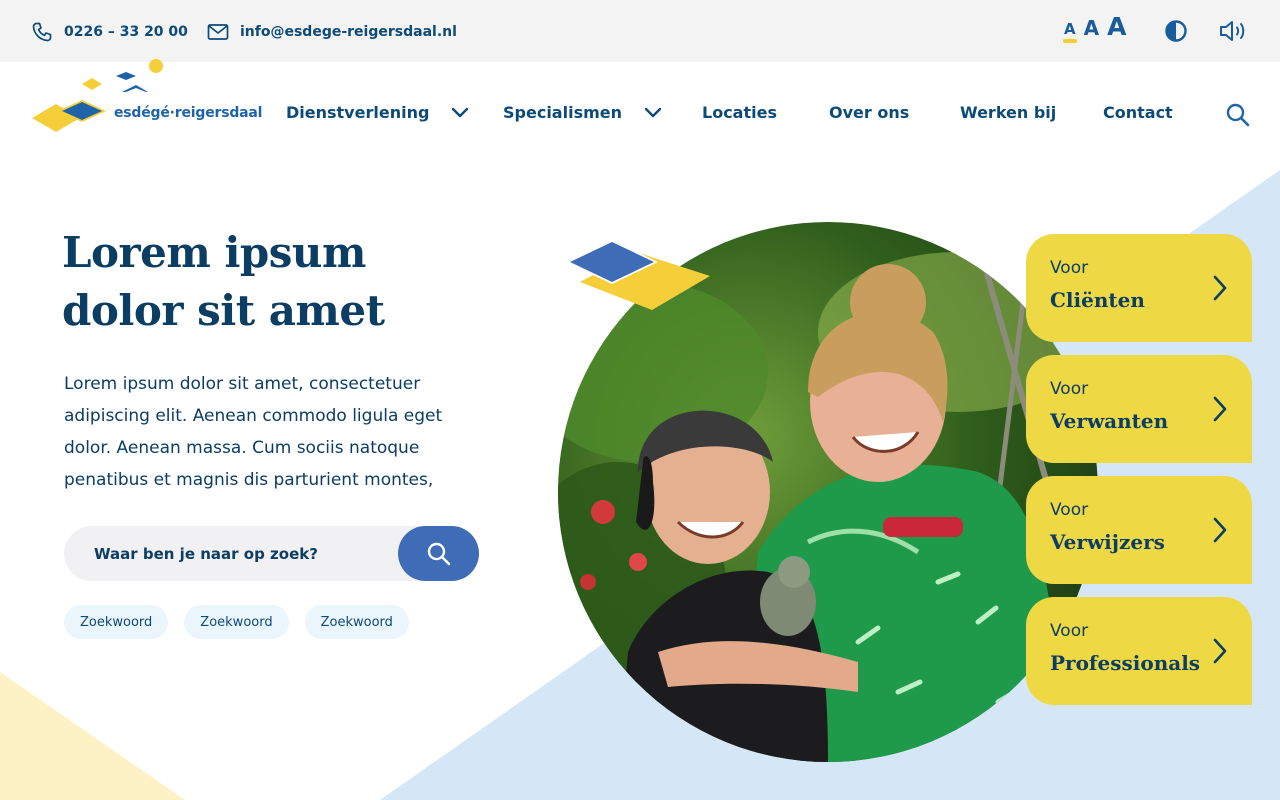 This screenshot has height=800, width=1280. What do you see at coordinates (1116, 28) in the screenshot?
I see `font-size-large-button: A` at bounding box center [1116, 28].